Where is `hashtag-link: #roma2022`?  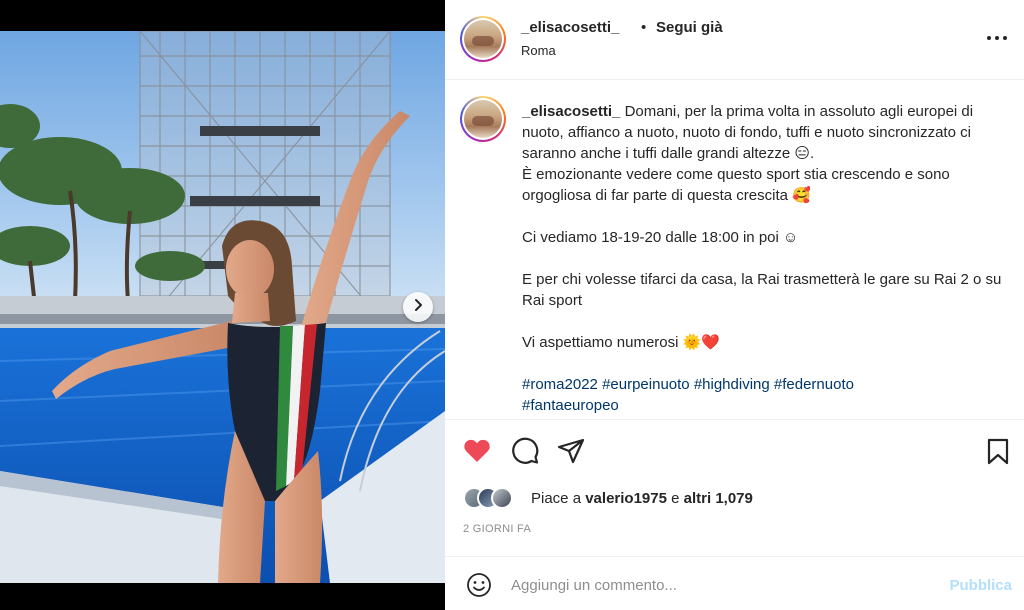
hashtag-link: #roma2022 is located at coordinates (560, 384).